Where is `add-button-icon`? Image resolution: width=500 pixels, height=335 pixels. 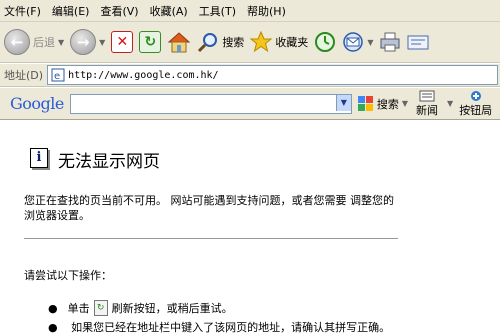 add-button-icon is located at coordinates (475, 95).